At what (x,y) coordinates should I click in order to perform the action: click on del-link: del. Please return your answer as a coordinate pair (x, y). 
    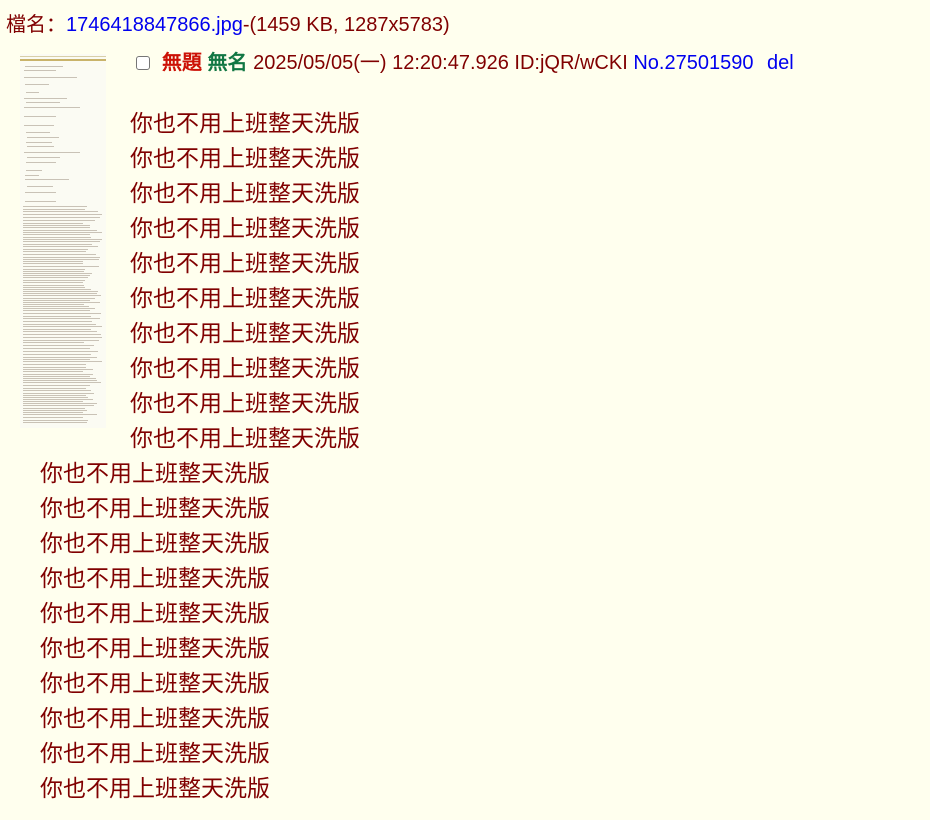
    Looking at the image, I should click on (780, 63).